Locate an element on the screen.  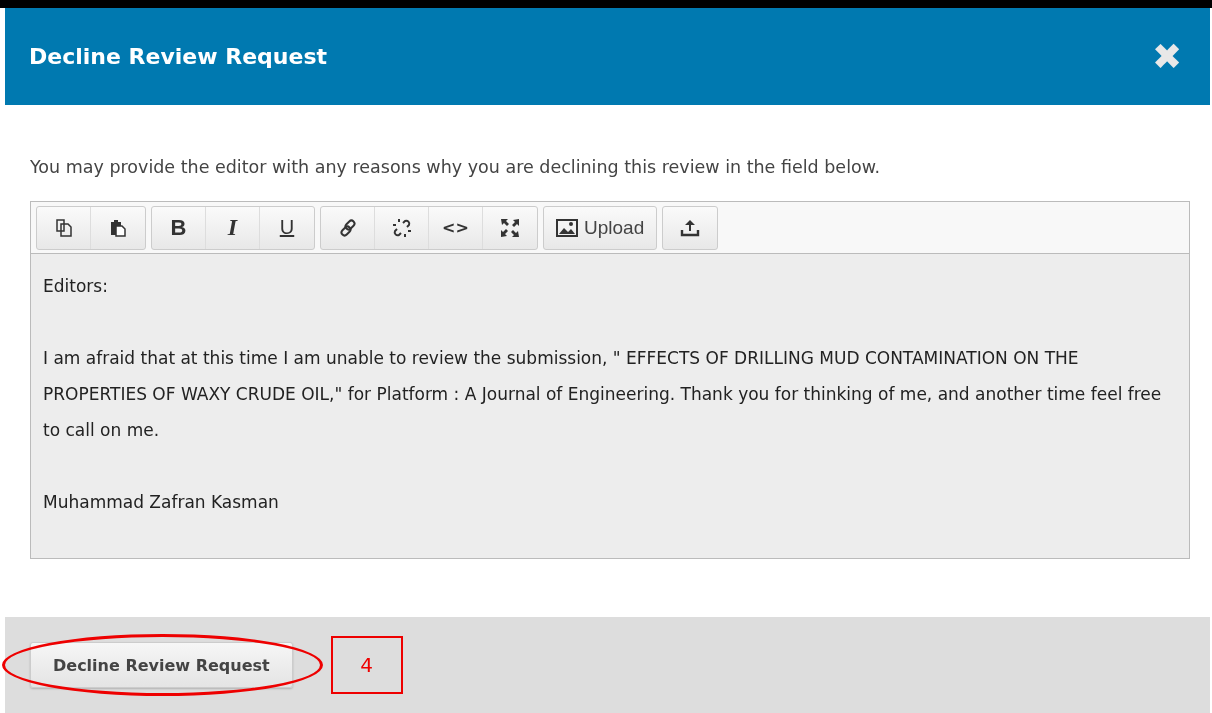
callout-number: 4 is located at coordinates (366, 665).